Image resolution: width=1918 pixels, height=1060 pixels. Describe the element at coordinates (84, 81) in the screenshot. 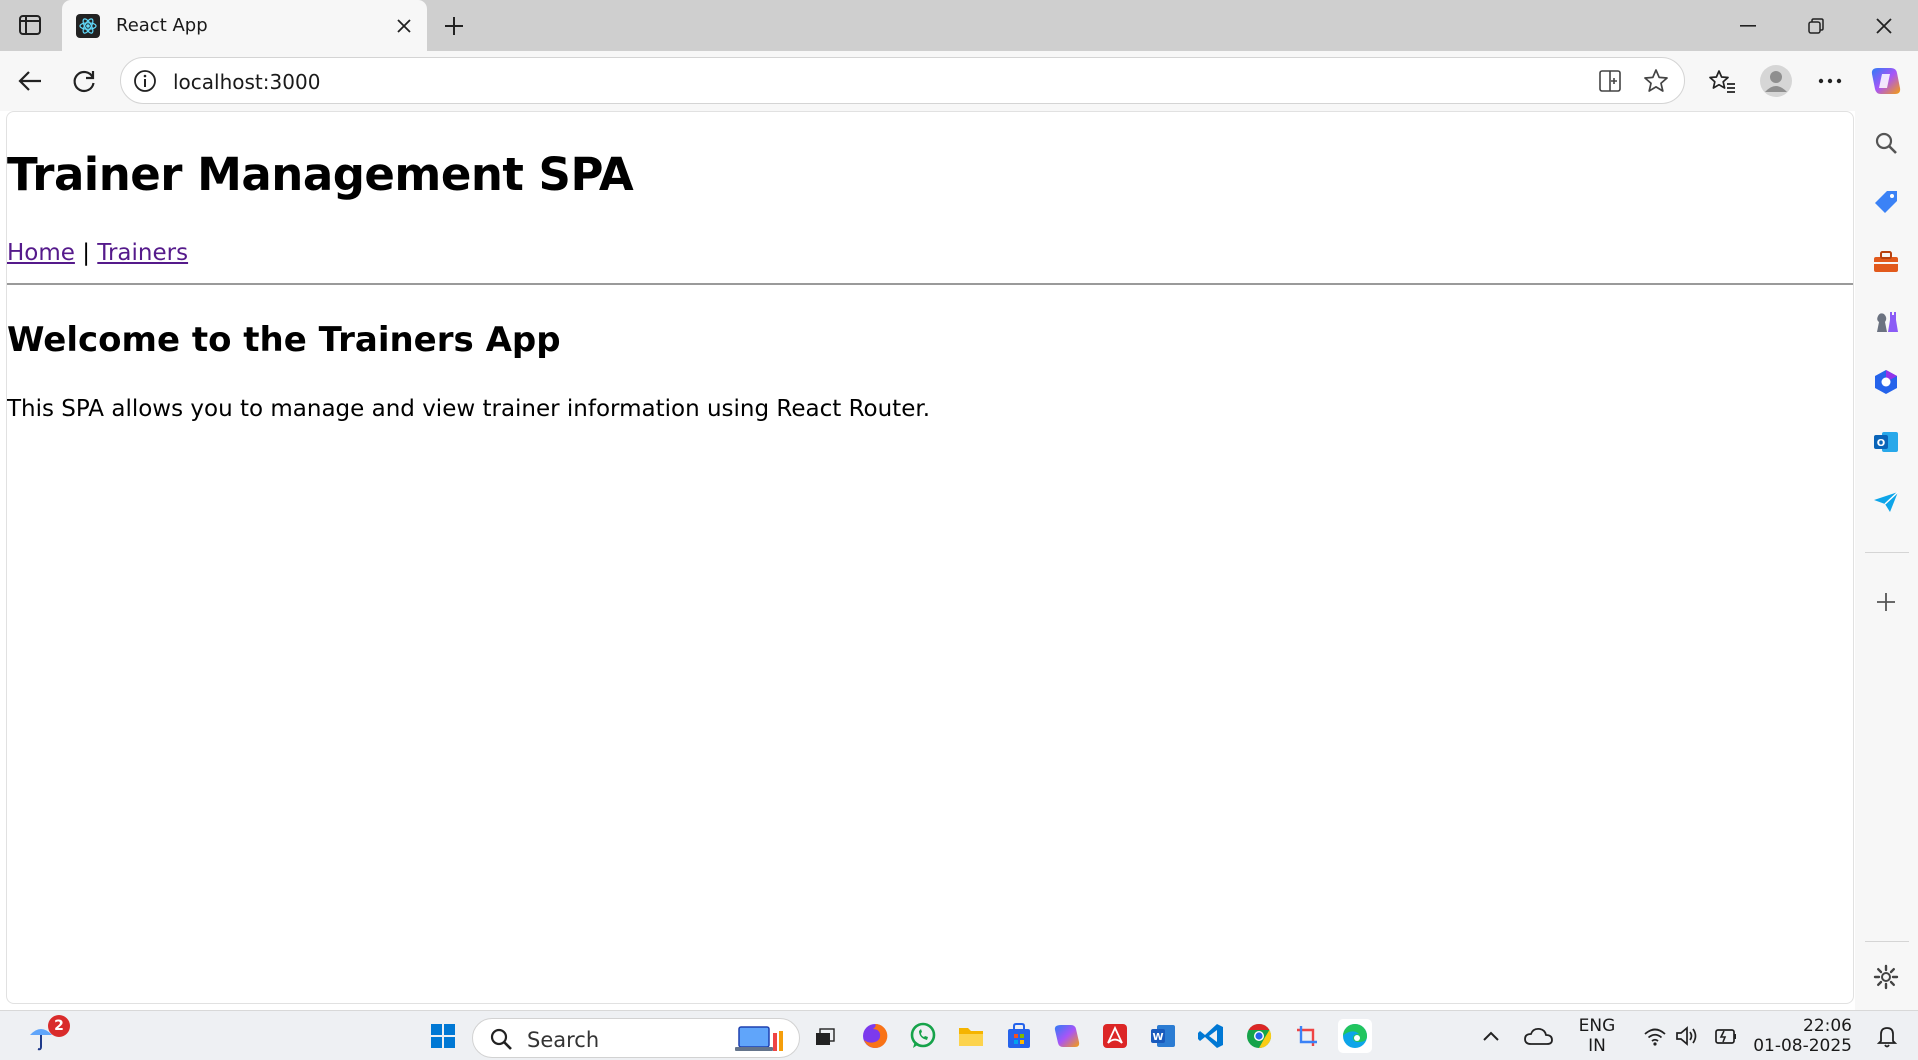

I see `refresh-icon` at that location.